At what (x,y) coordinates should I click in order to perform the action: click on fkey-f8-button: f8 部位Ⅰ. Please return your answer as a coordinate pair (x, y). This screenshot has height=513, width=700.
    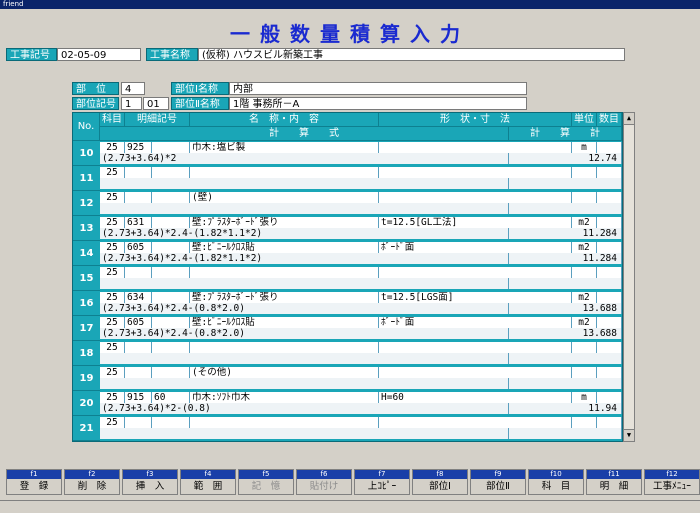
    Looking at the image, I should click on (440, 482).